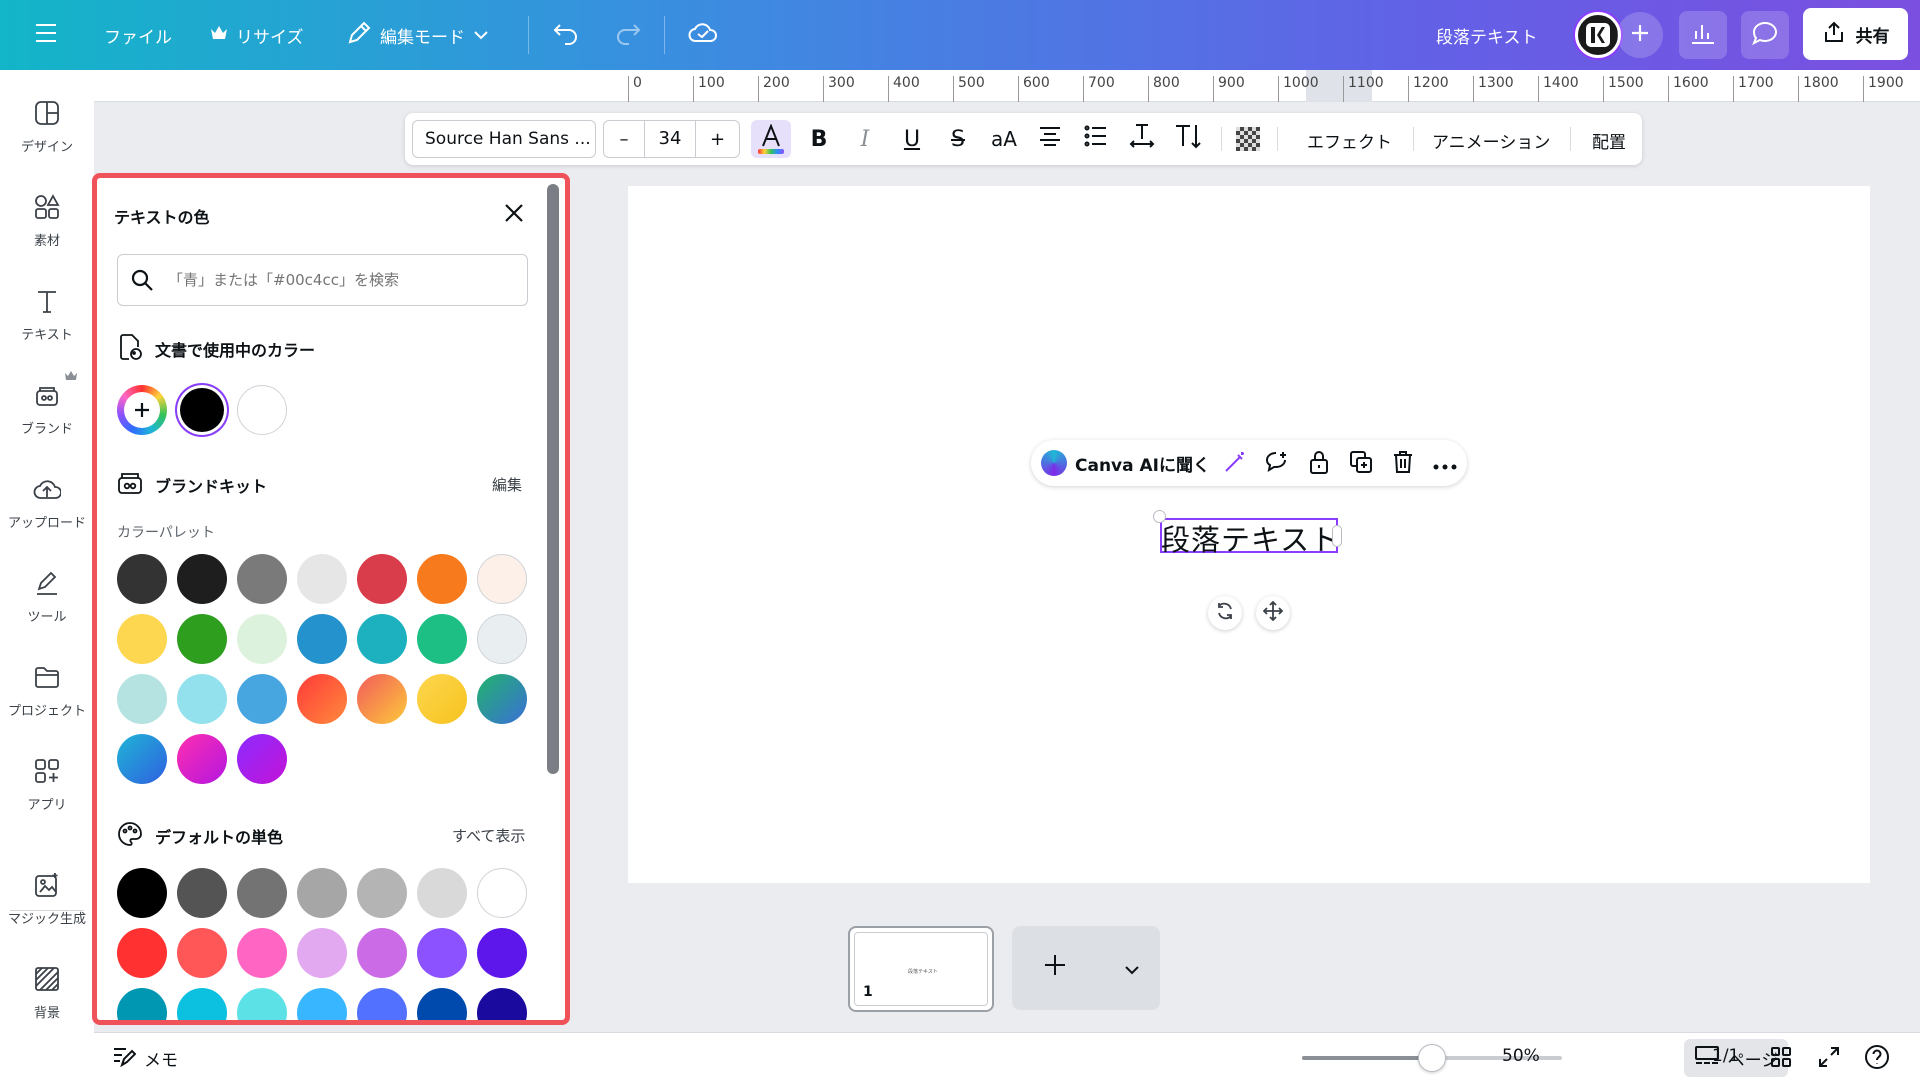  What do you see at coordinates (417, 35) in the screenshot?
I see `edit-mode-button: 編集モード` at bounding box center [417, 35].